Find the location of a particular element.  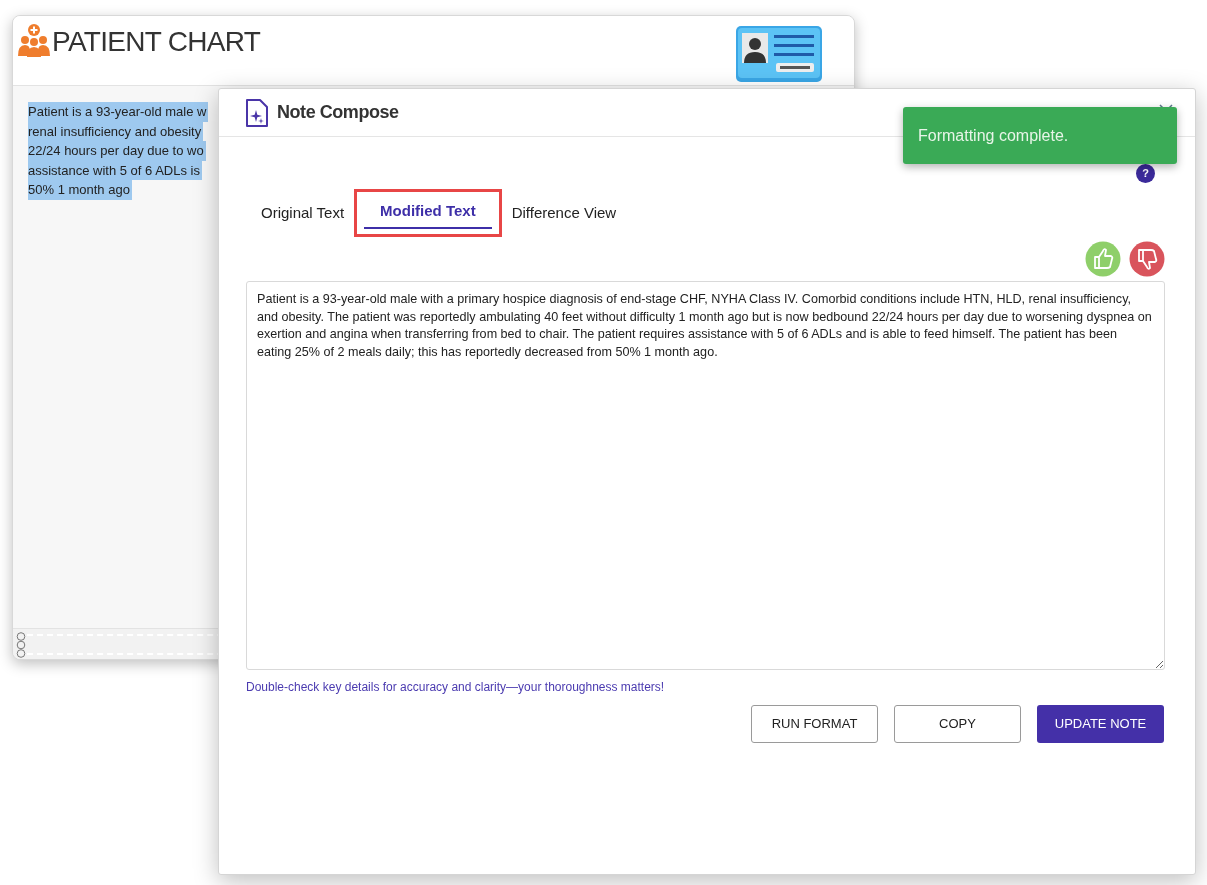

window-title: PATIENT CHART is located at coordinates (156, 42).